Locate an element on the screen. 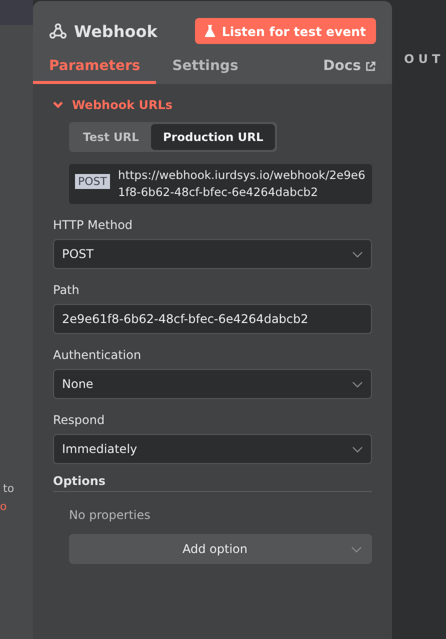 The height and width of the screenshot is (639, 446). url-tab: Production URL is located at coordinates (213, 137).